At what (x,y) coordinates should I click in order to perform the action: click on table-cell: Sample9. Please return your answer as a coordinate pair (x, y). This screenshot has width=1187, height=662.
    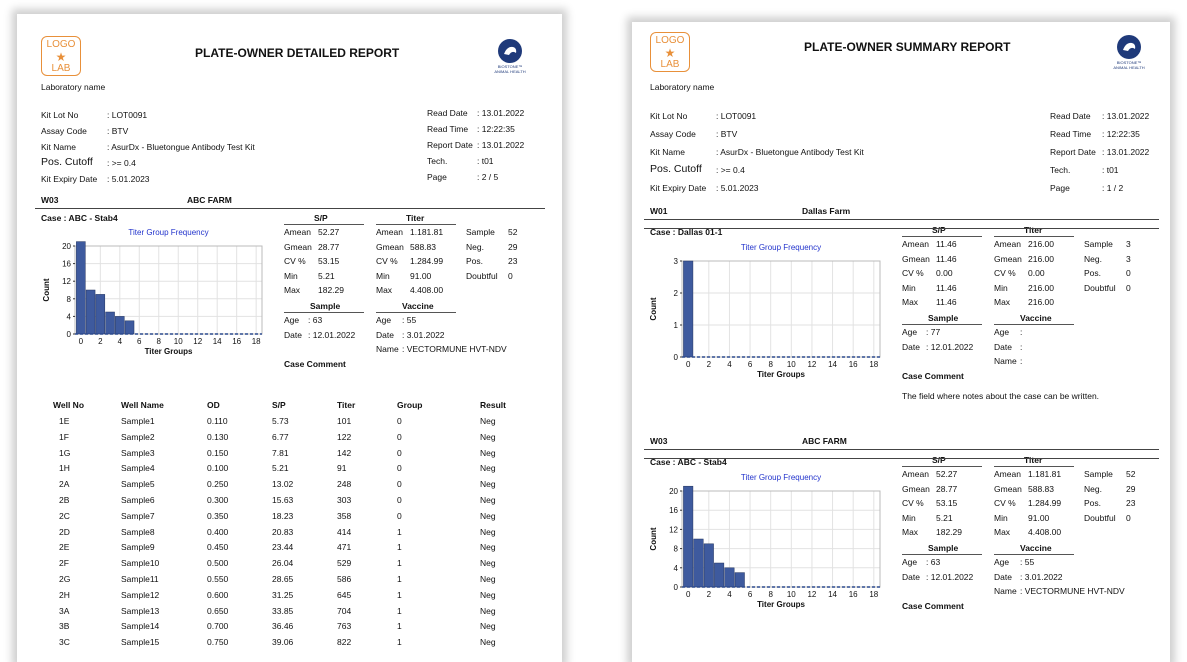
    Looking at the image, I should click on (138, 547).